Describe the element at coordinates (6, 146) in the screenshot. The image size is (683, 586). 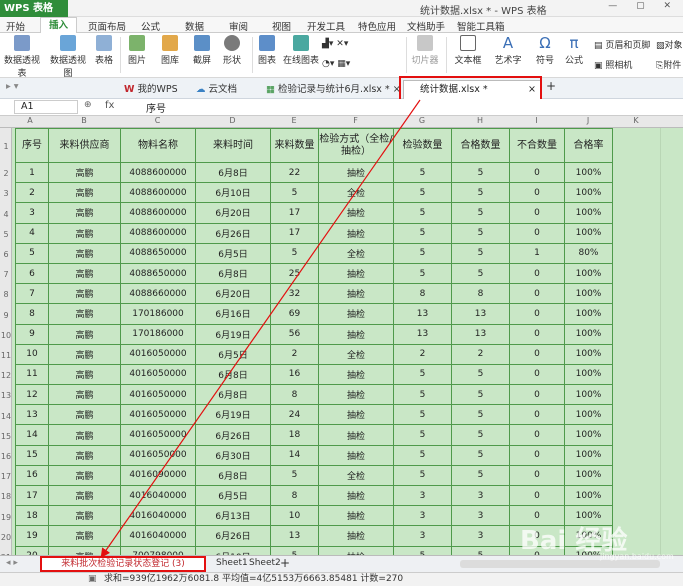
I see `row-number: 1` at that location.